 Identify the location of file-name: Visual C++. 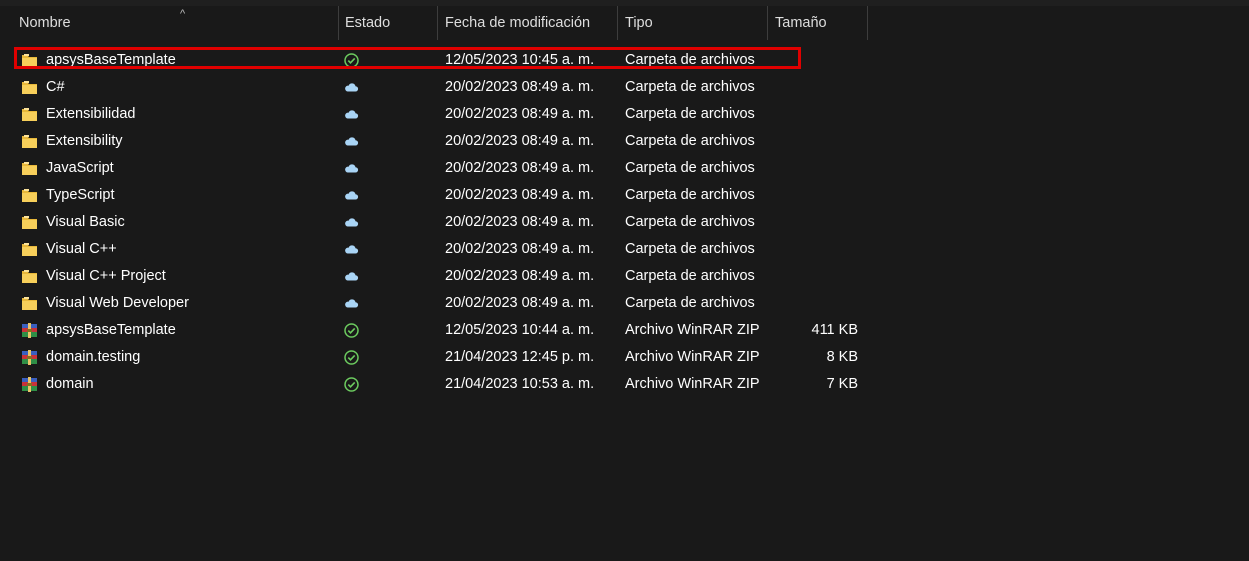
(81, 249).